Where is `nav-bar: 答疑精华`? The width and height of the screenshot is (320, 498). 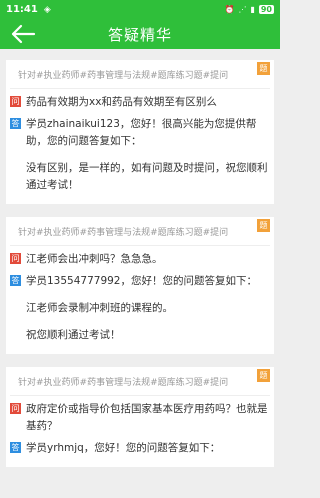
nav-bar: 答疑精华 is located at coordinates (140, 34).